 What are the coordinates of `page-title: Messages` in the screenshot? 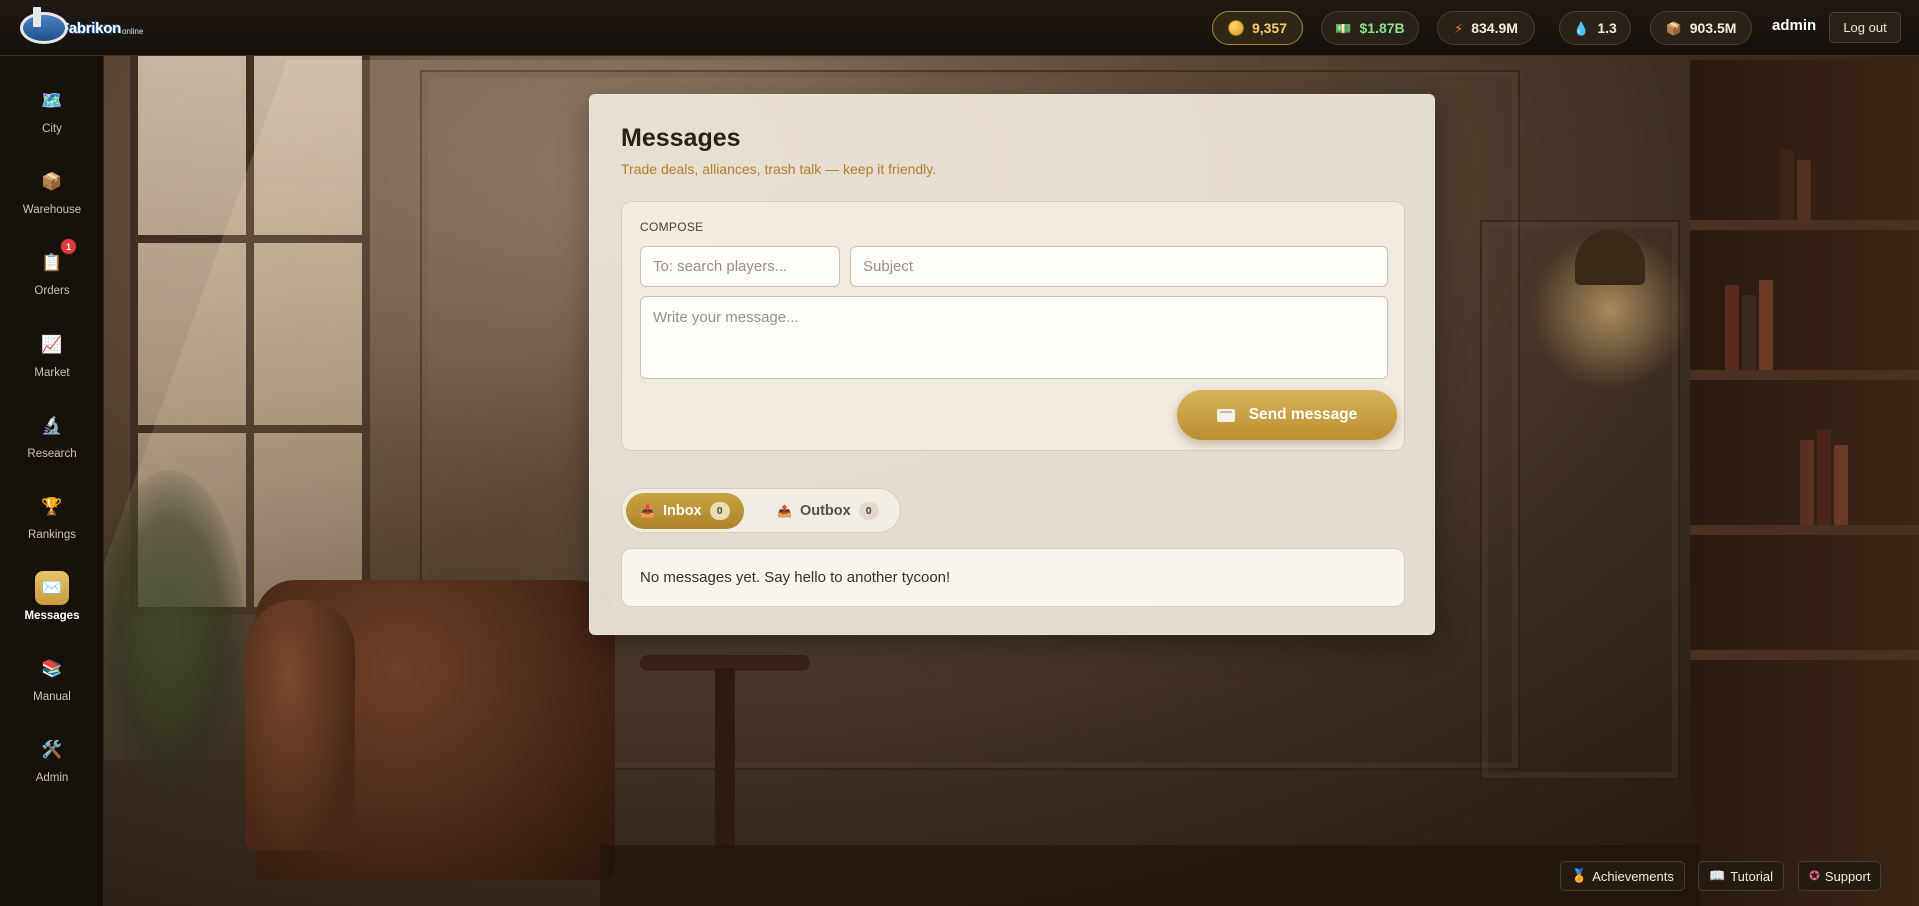 It's located at (681, 138).